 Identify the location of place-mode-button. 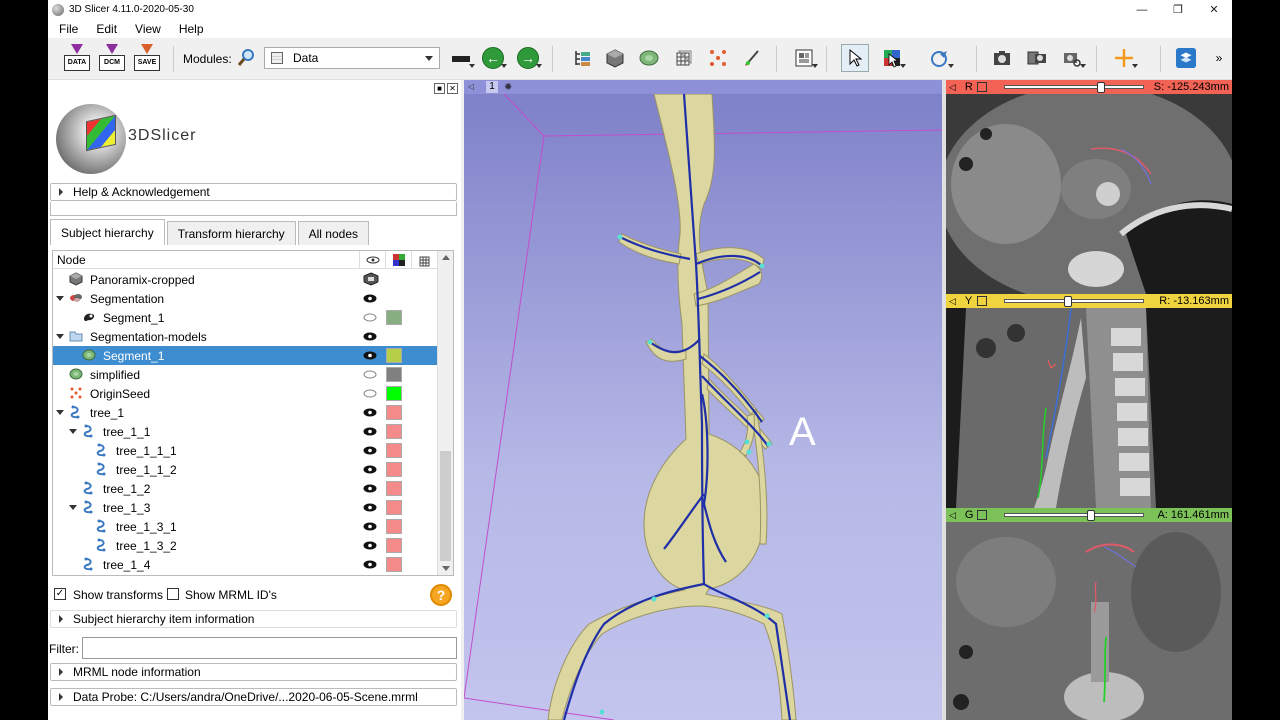
(940, 58).